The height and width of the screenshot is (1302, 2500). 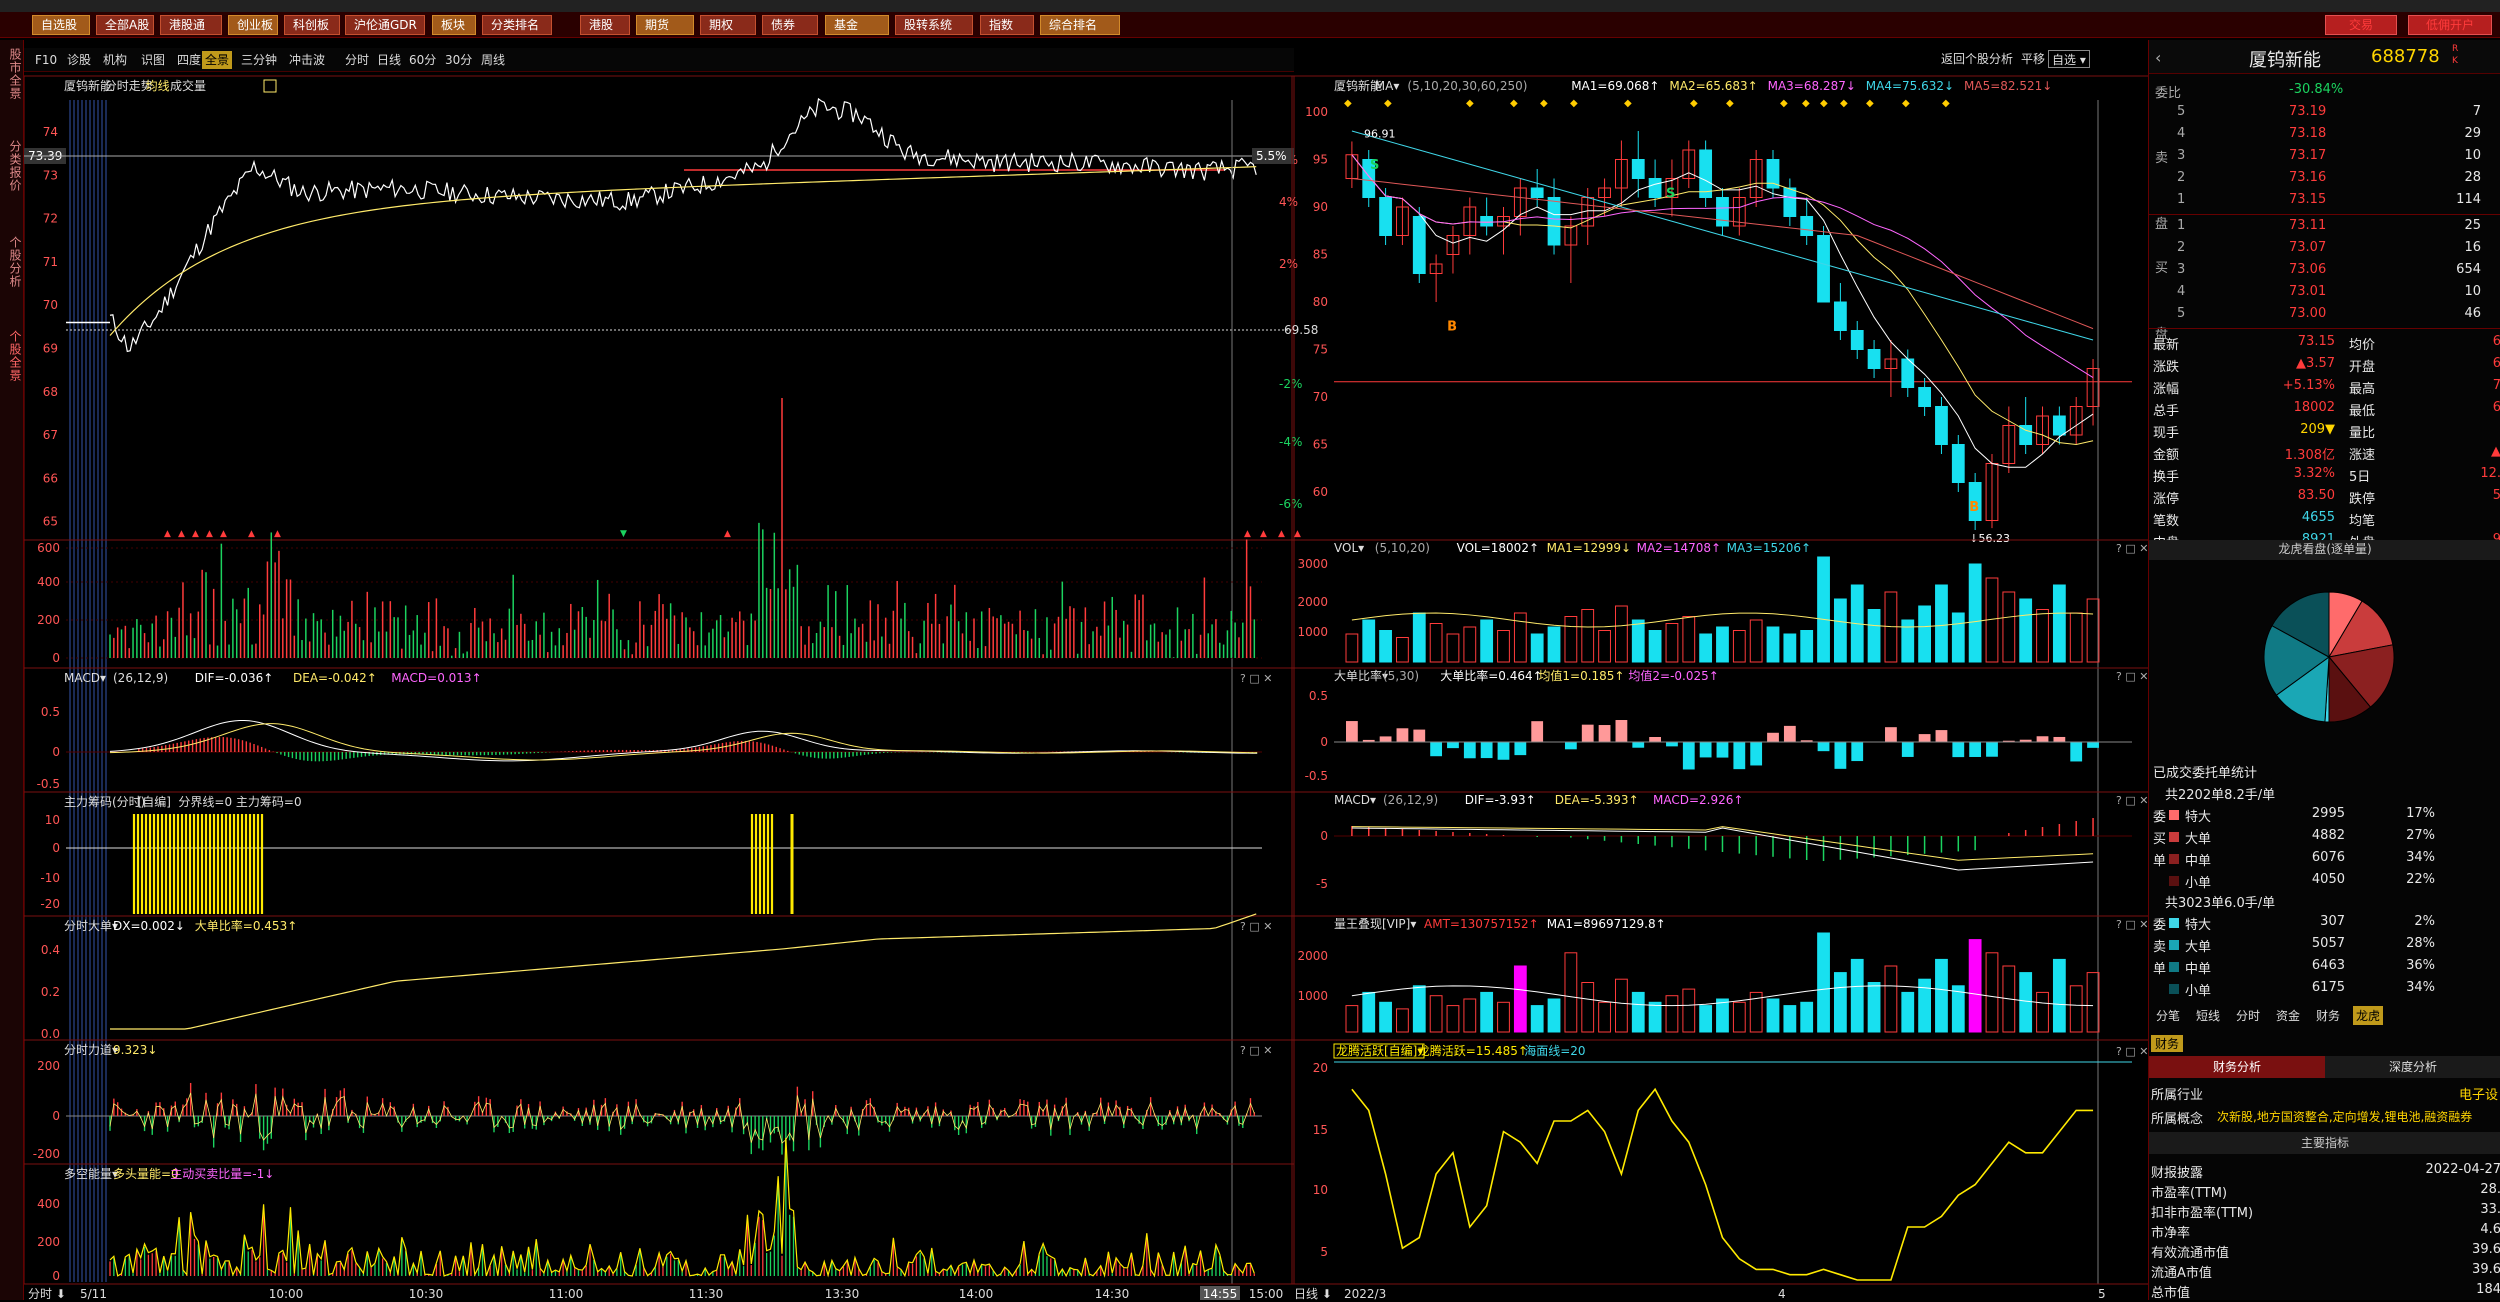 I want to click on sub-tab-2: 分时, so click(x=2248, y=1015).